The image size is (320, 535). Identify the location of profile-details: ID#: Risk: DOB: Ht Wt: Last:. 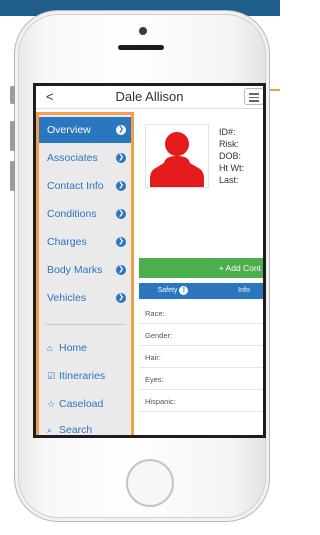
(231, 156).